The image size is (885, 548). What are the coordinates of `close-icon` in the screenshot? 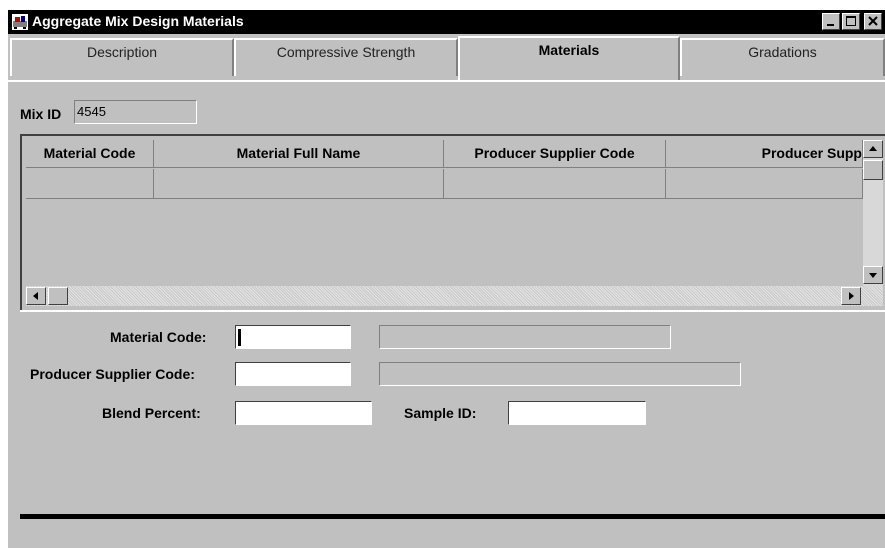 It's located at (873, 21).